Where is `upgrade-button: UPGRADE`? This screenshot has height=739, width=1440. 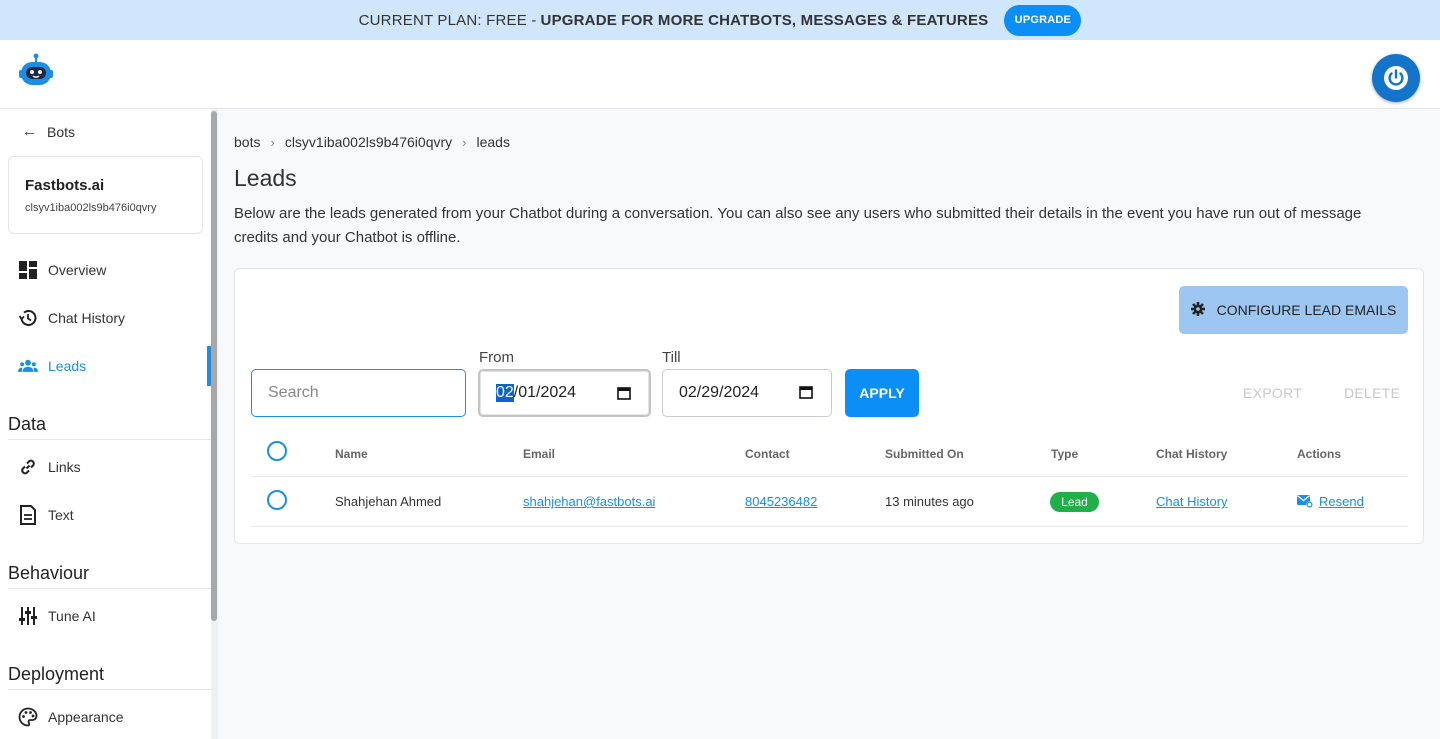 upgrade-button: UPGRADE is located at coordinates (1043, 20).